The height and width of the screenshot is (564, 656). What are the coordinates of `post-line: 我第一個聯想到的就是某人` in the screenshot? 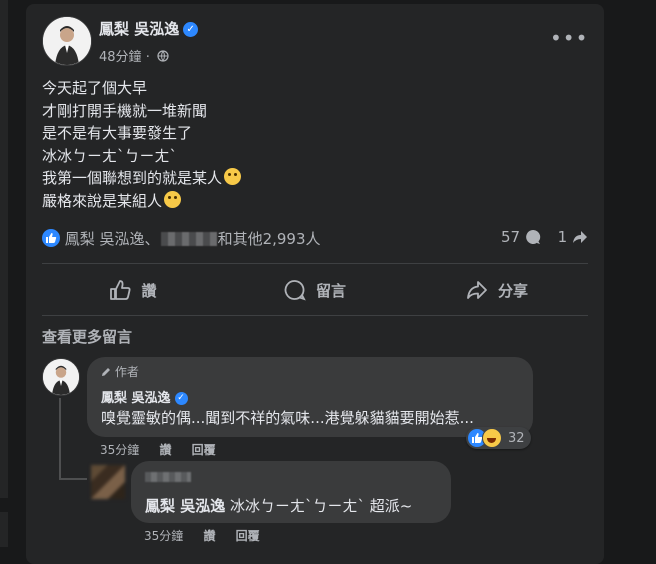 It's located at (132, 178).